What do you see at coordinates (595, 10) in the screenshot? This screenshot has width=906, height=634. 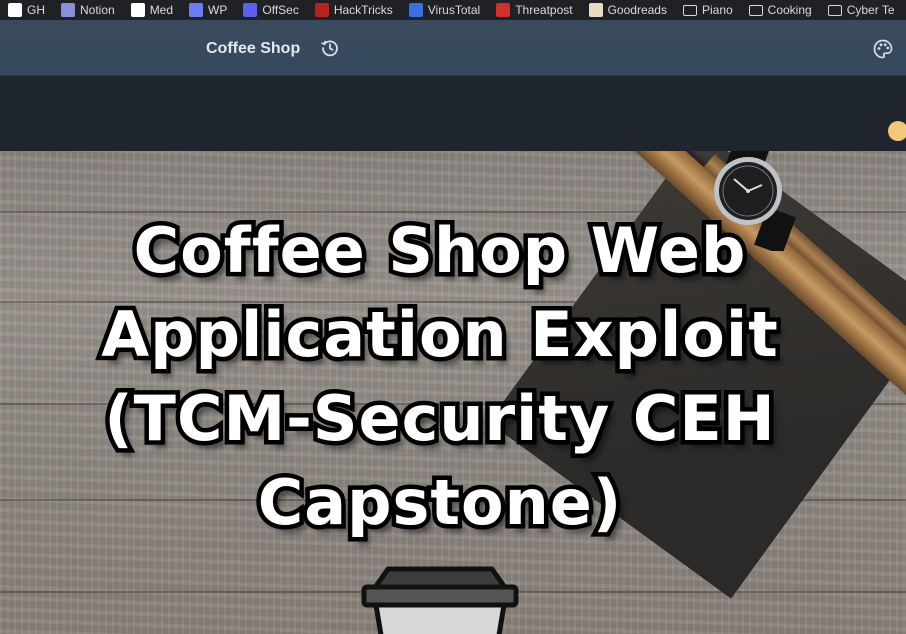 I see `goodreads-icon` at bounding box center [595, 10].